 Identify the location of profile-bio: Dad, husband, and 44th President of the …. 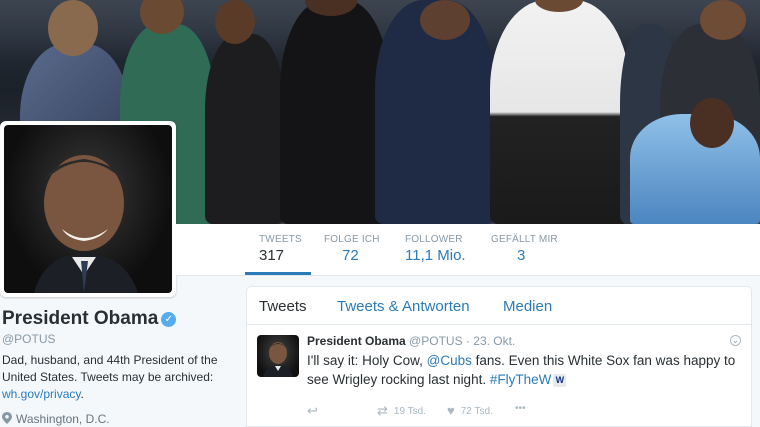
(114, 377).